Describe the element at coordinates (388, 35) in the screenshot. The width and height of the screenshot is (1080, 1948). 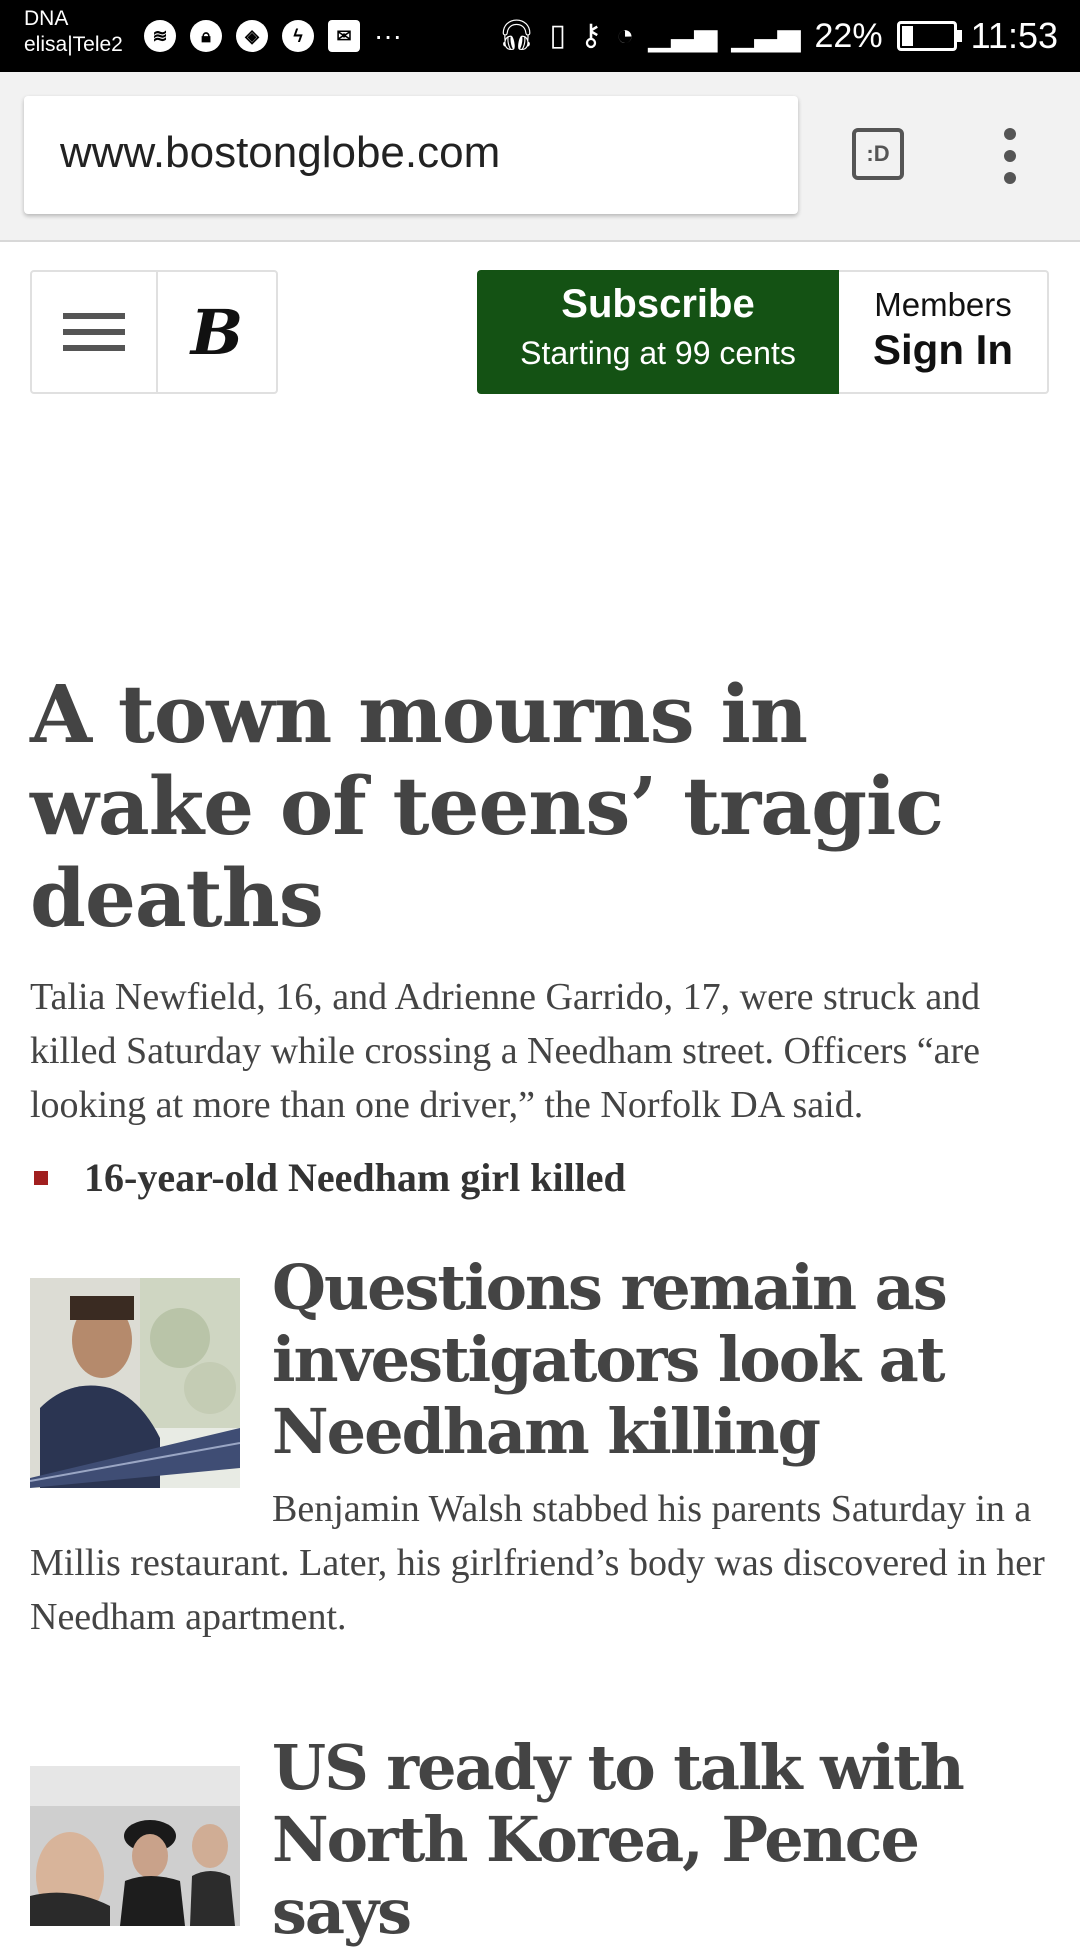
I see `more-notifications-icon: ···` at that location.